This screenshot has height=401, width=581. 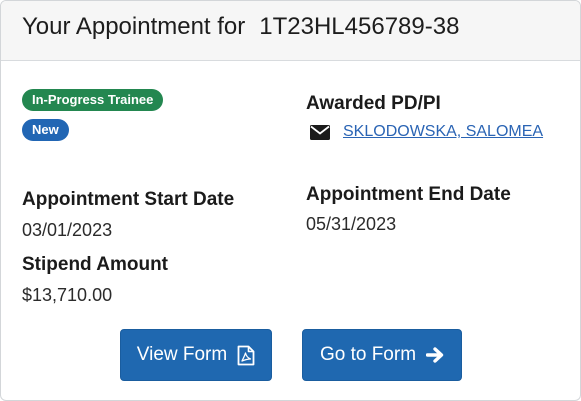 What do you see at coordinates (373, 103) in the screenshot?
I see `awarded-pi-label: Awarded PD/PI` at bounding box center [373, 103].